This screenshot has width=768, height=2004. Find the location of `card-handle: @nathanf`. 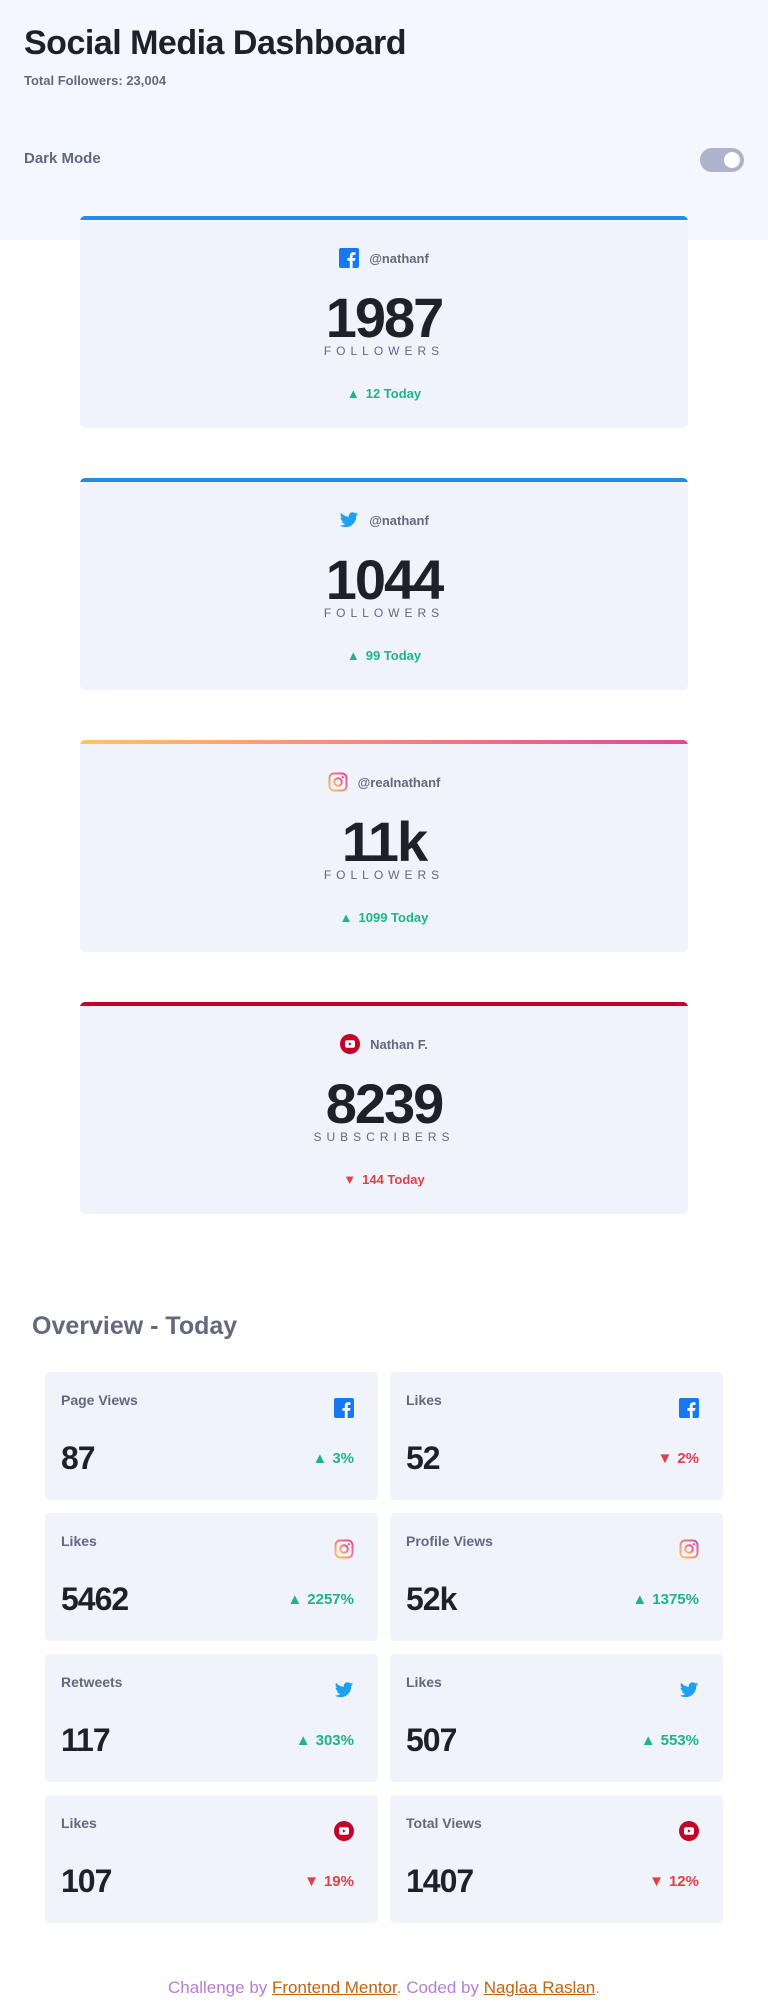

card-handle: @nathanf is located at coordinates (399, 520).